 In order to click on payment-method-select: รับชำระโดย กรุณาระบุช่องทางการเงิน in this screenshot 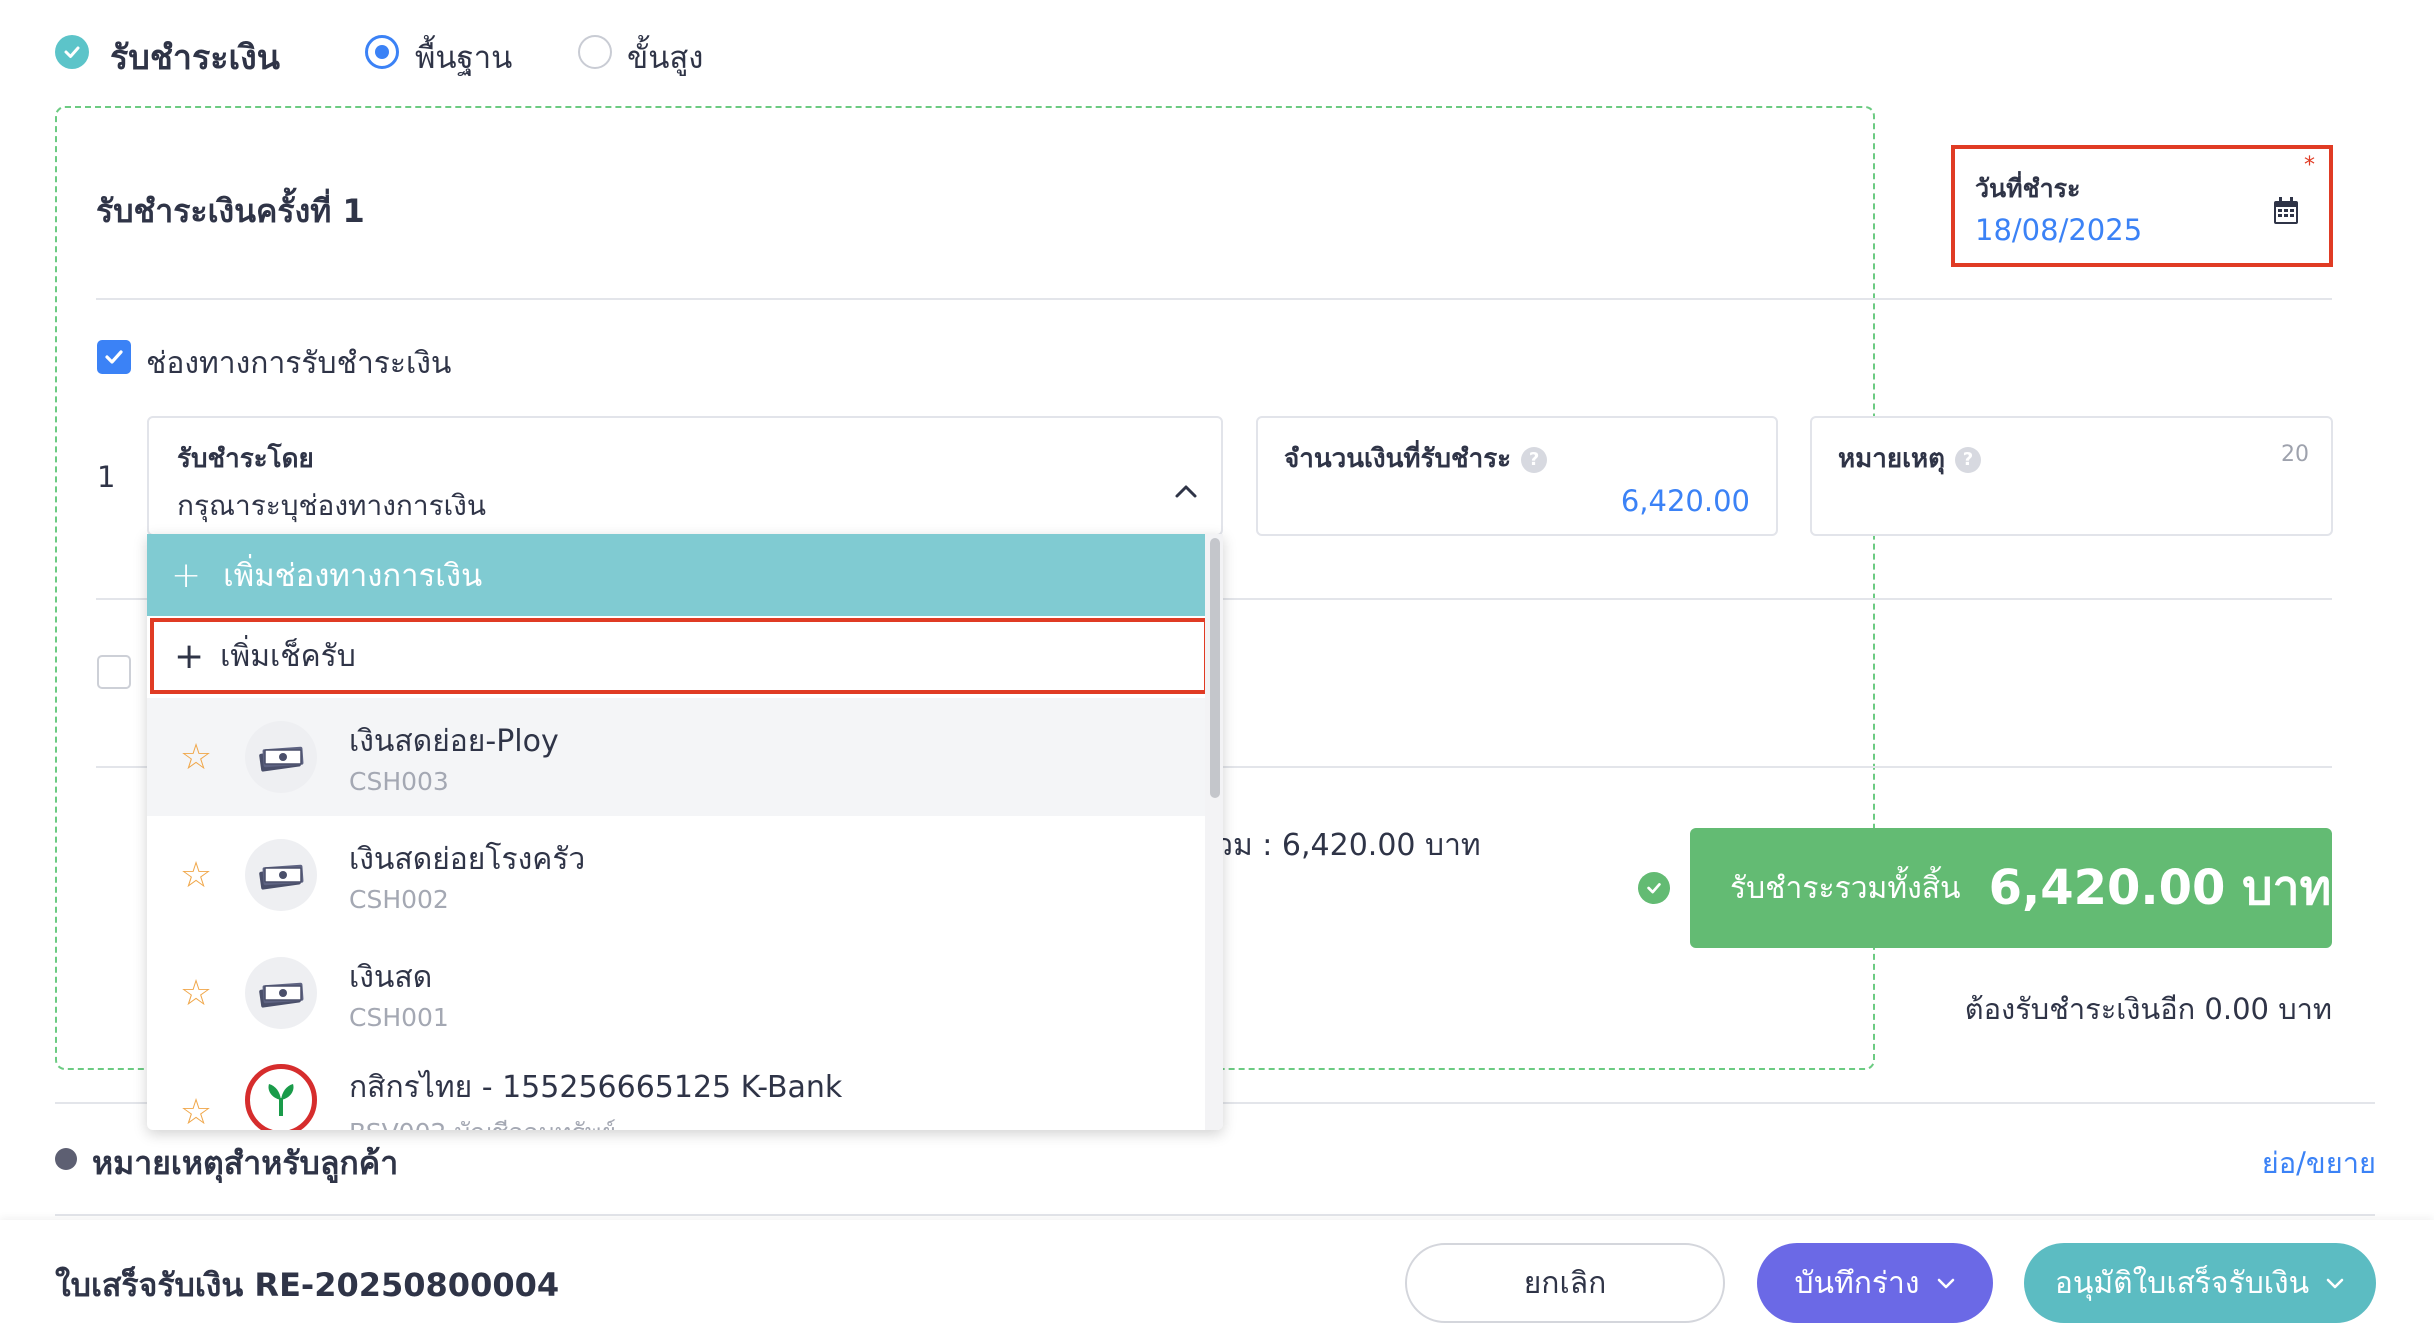, I will do `click(685, 476)`.